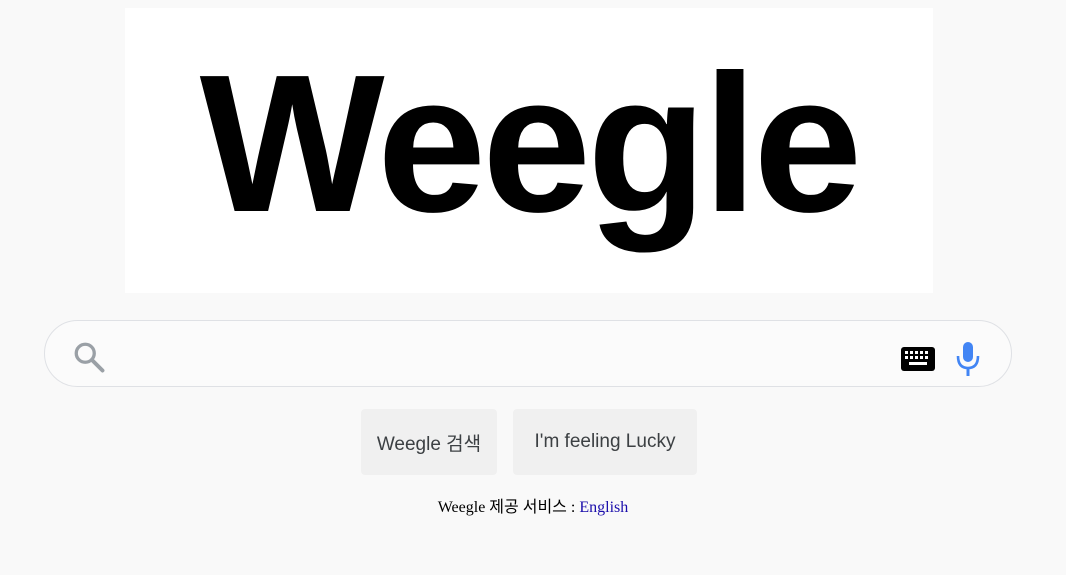  Describe the element at coordinates (605, 442) in the screenshot. I see `feeling-lucky-button: I'm feeling Lucky` at that location.